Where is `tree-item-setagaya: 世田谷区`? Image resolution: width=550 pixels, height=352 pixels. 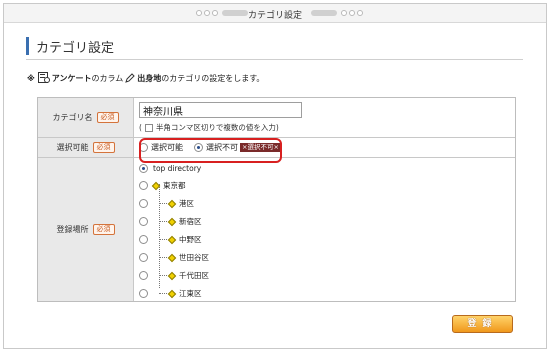
tree-item-setagaya: 世田谷区 is located at coordinates (174, 257).